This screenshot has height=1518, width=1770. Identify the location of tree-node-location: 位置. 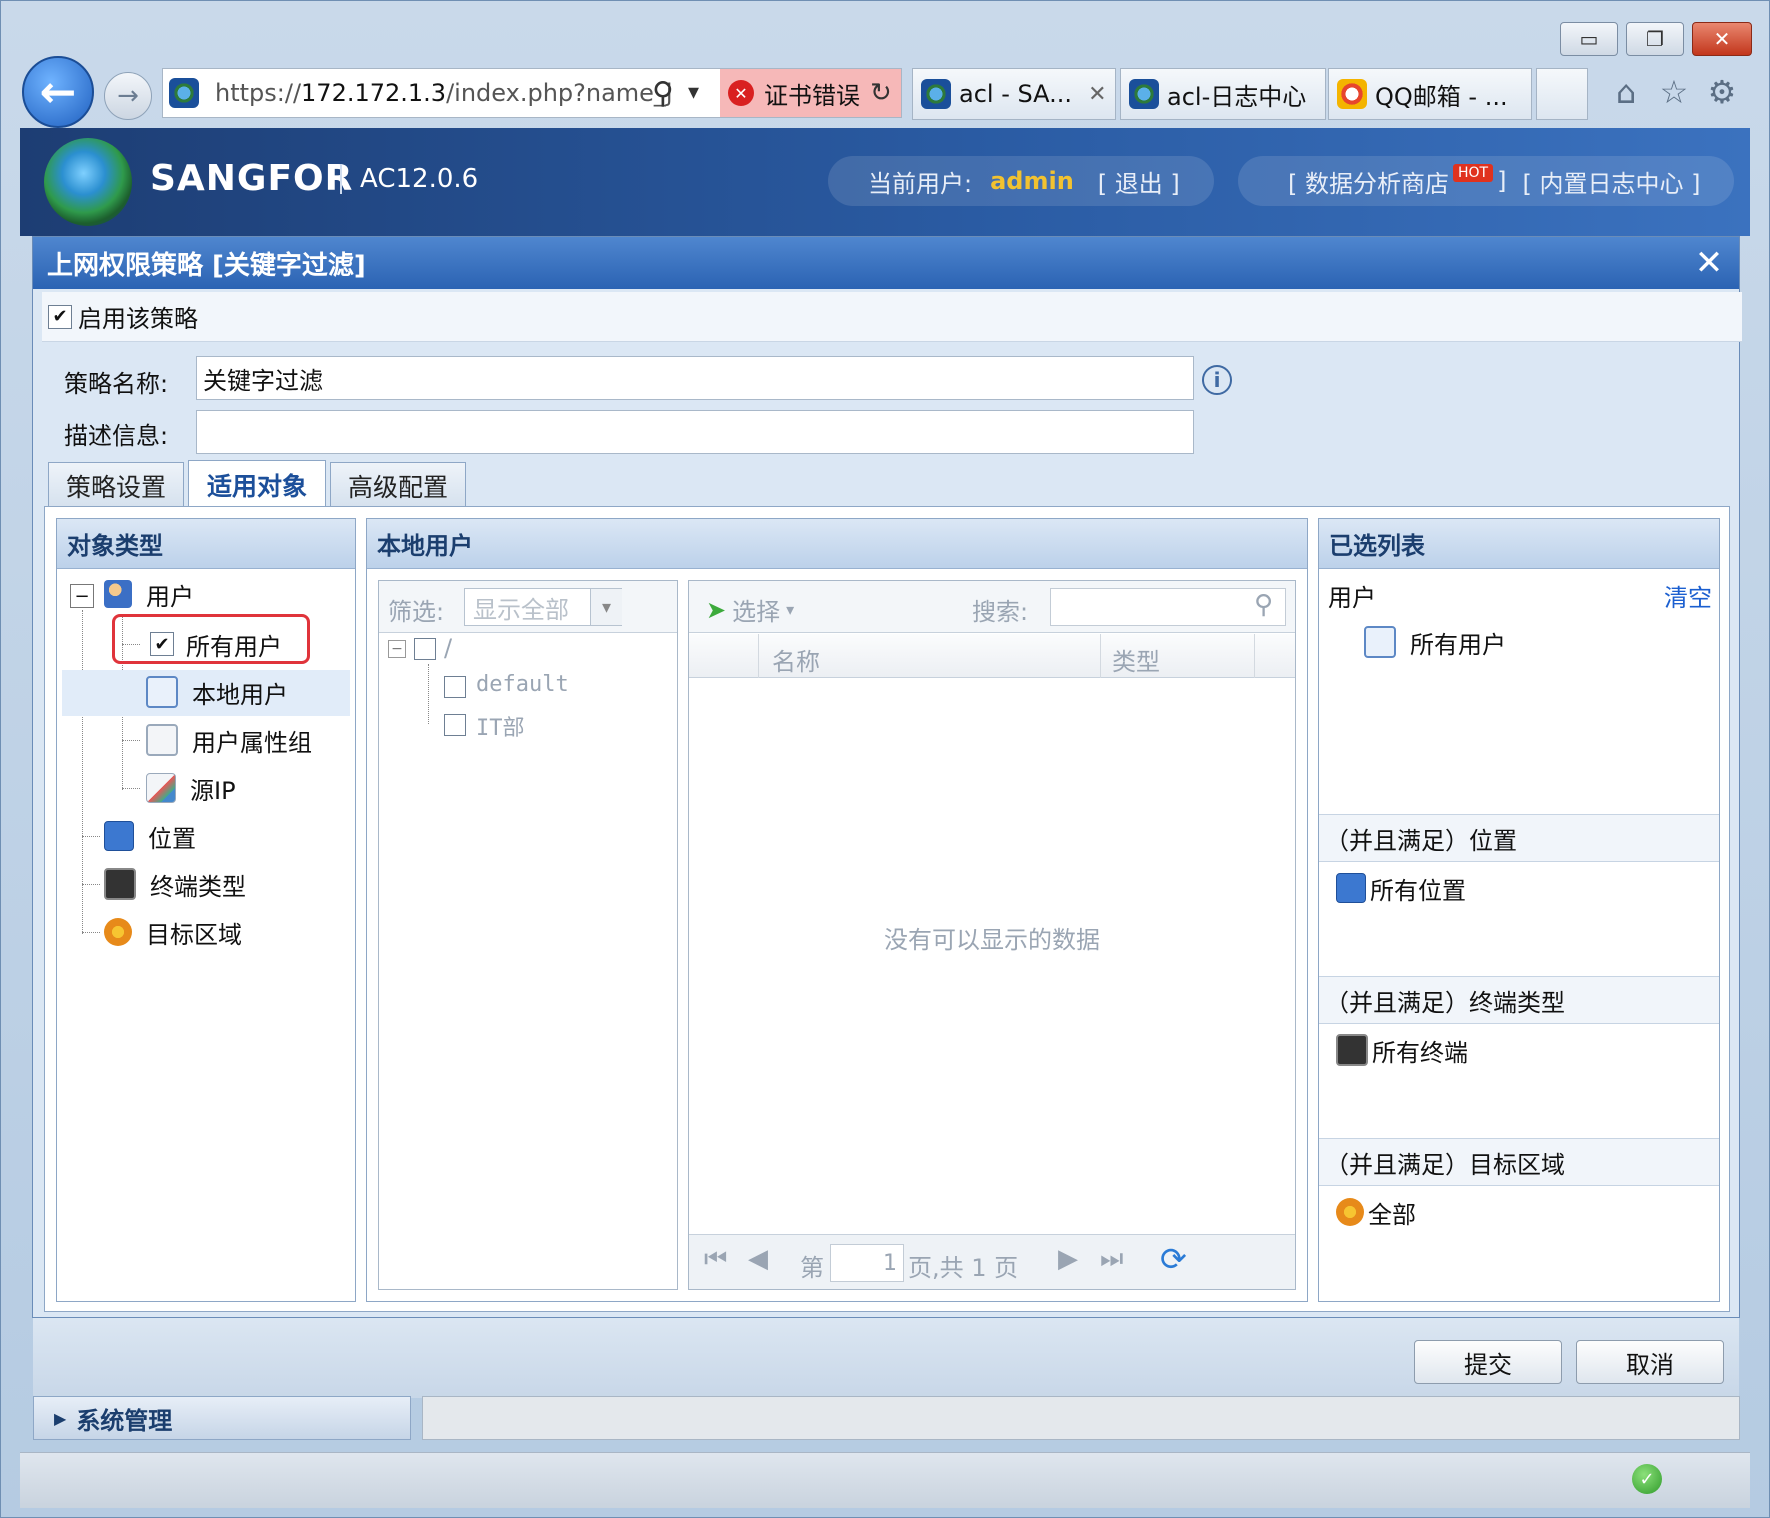
(150, 836).